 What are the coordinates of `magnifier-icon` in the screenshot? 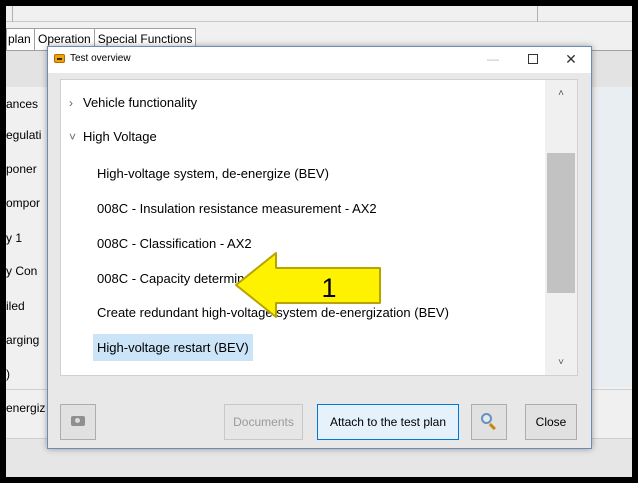 It's located at (489, 421).